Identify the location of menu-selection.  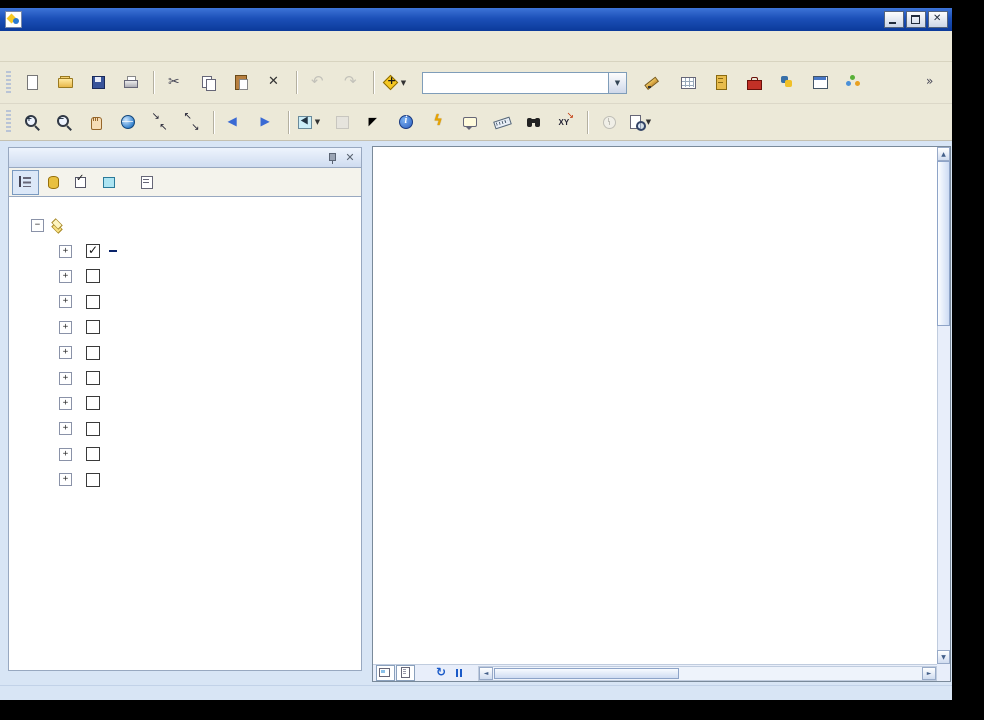
(163, 46).